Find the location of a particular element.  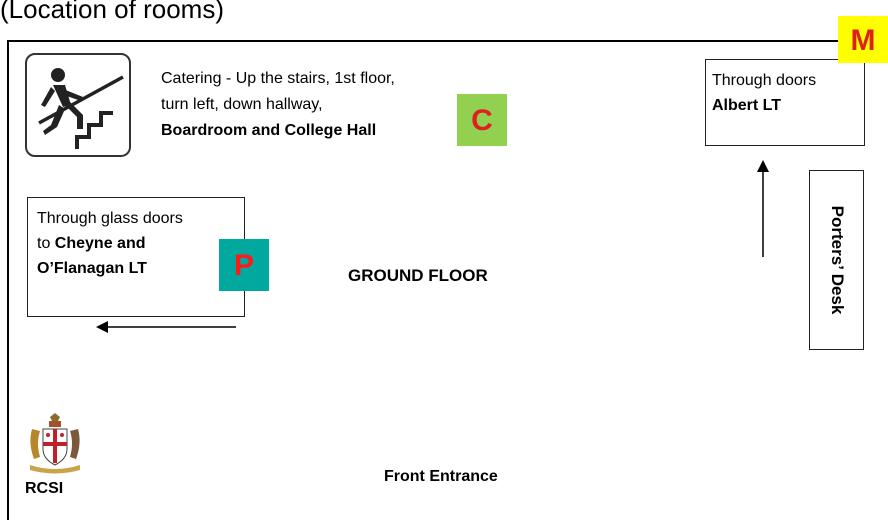

crest-icon is located at coordinates (55, 443).